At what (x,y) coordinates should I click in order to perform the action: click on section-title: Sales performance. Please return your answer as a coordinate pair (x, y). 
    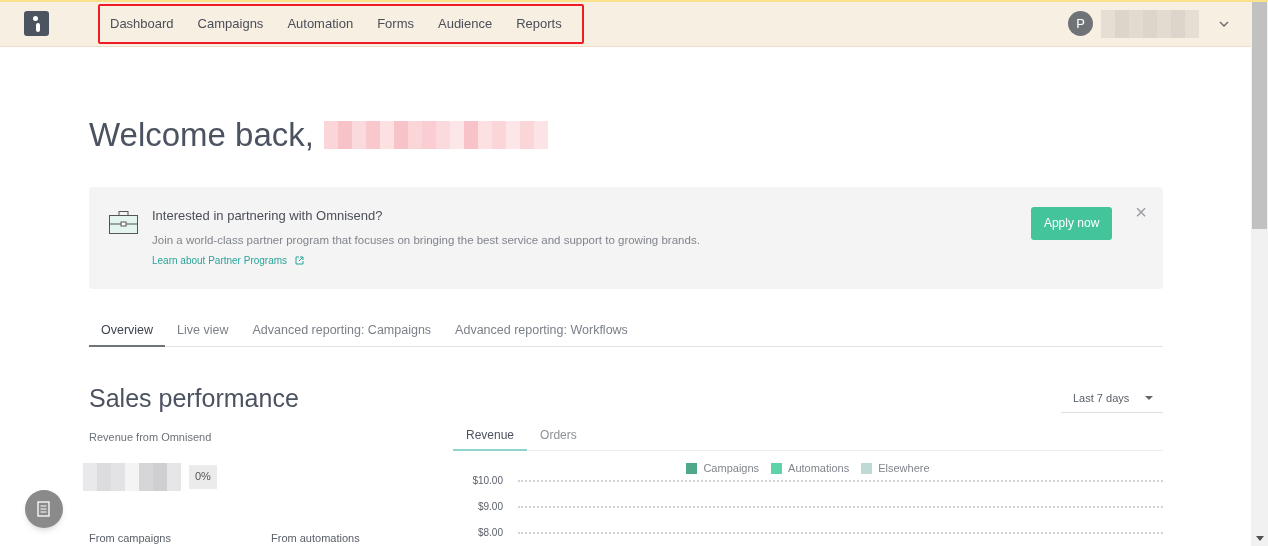
    Looking at the image, I should click on (194, 398).